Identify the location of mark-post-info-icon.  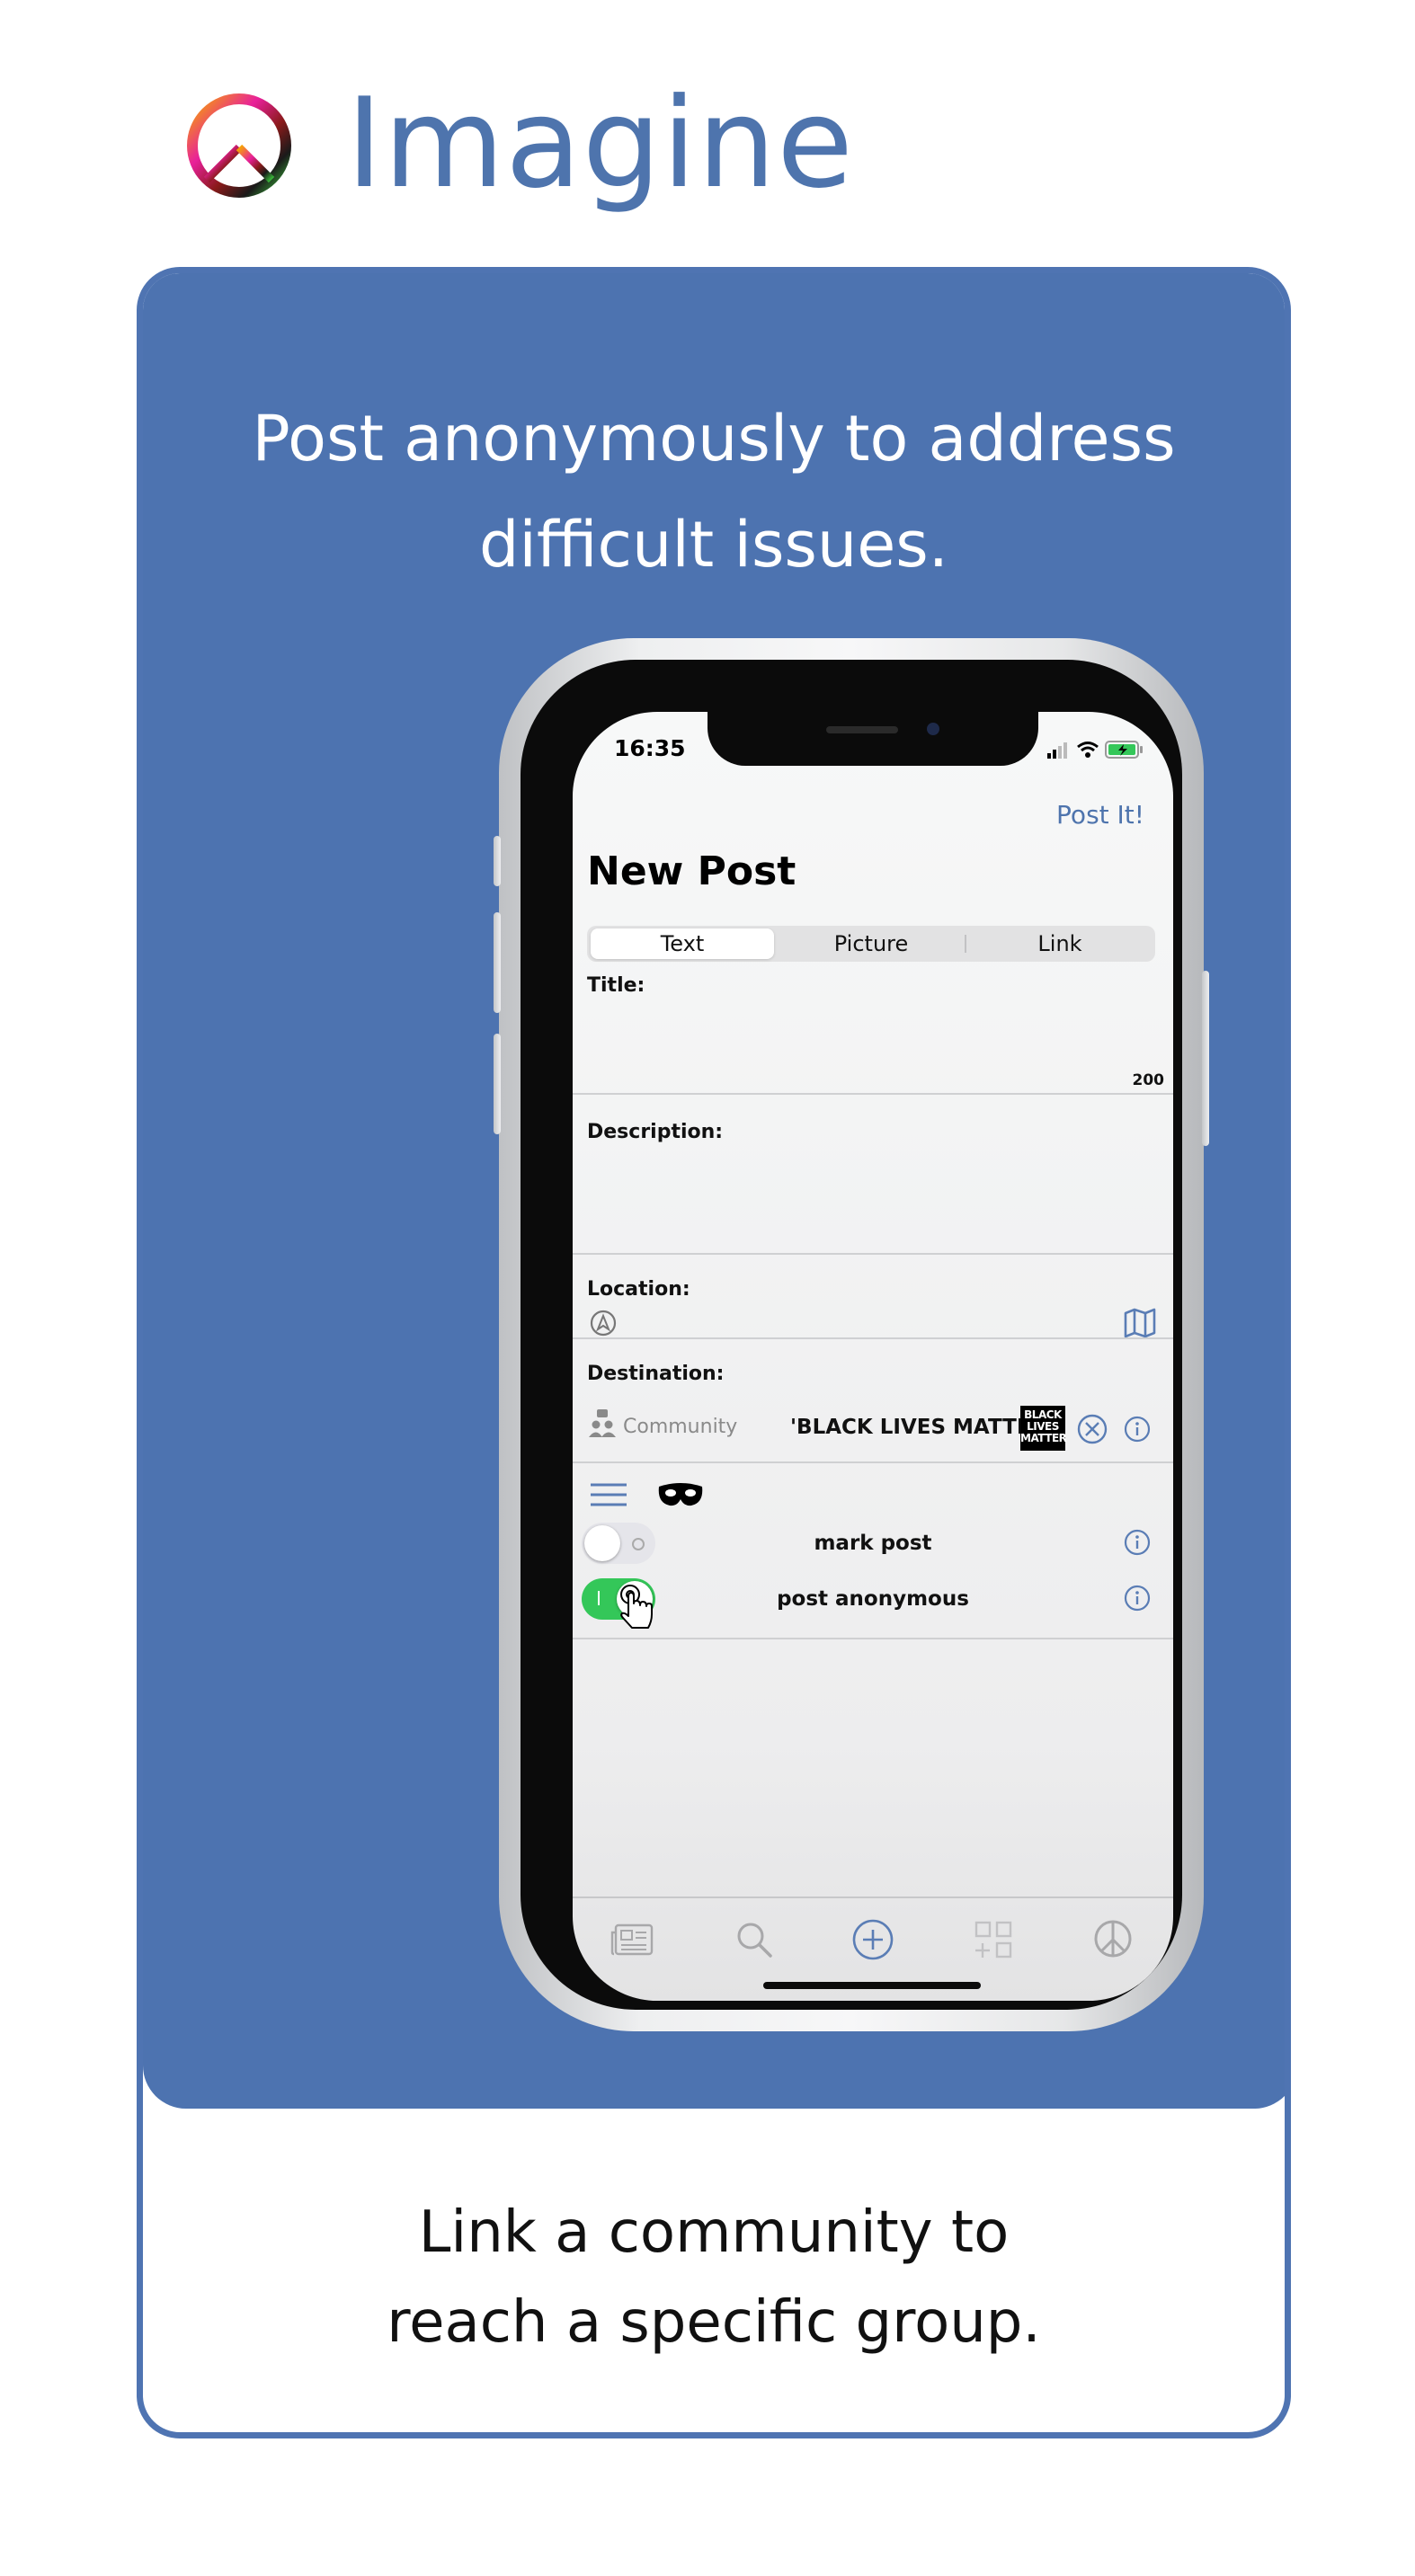
(1137, 1542).